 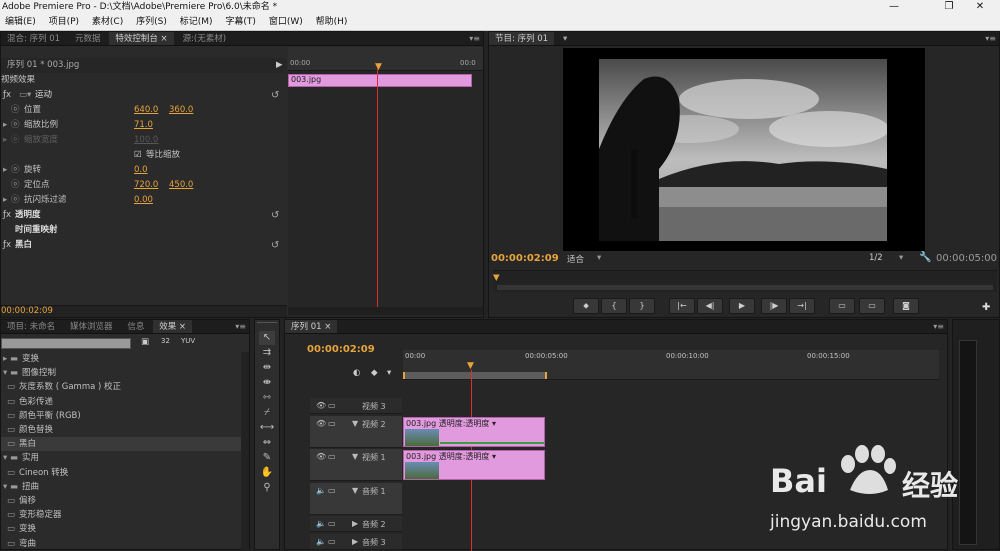 What do you see at coordinates (925, 257) in the screenshot?
I see `wrench-icon: 🔧` at bounding box center [925, 257].